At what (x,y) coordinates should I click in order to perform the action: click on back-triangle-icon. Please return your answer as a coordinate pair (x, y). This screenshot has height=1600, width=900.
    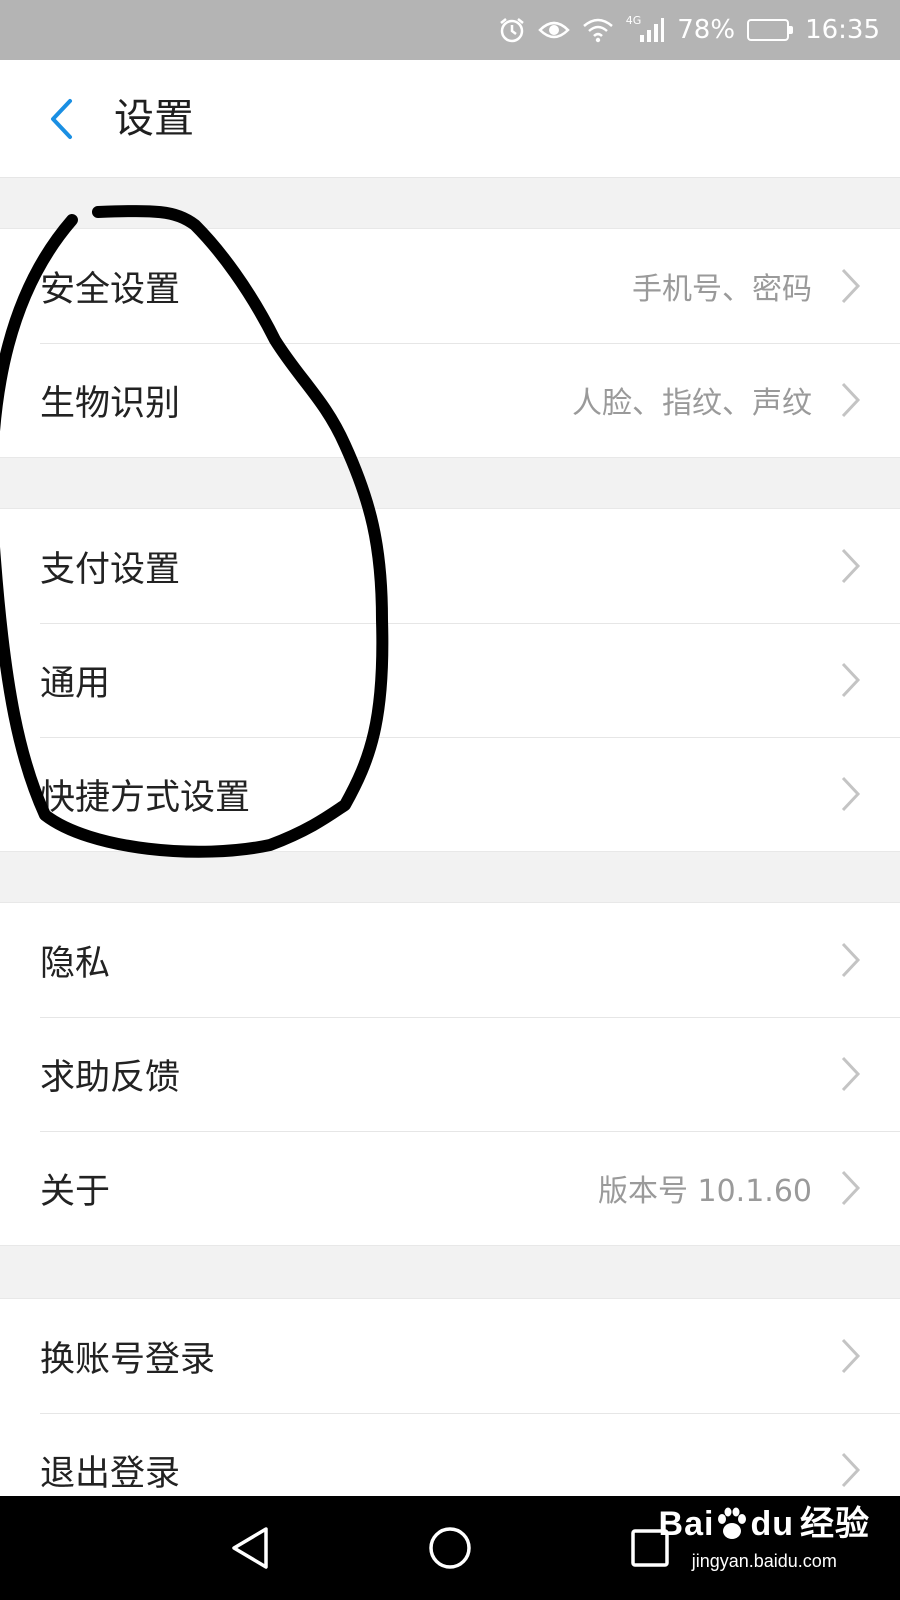
    Looking at the image, I should click on (250, 1548).